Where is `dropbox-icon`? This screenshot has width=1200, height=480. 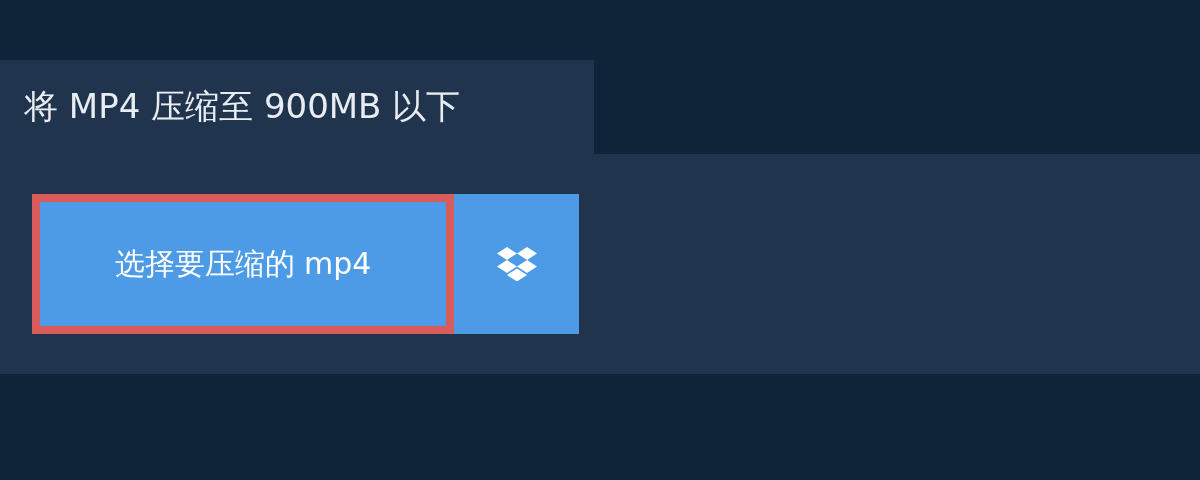
dropbox-icon is located at coordinates (516, 264).